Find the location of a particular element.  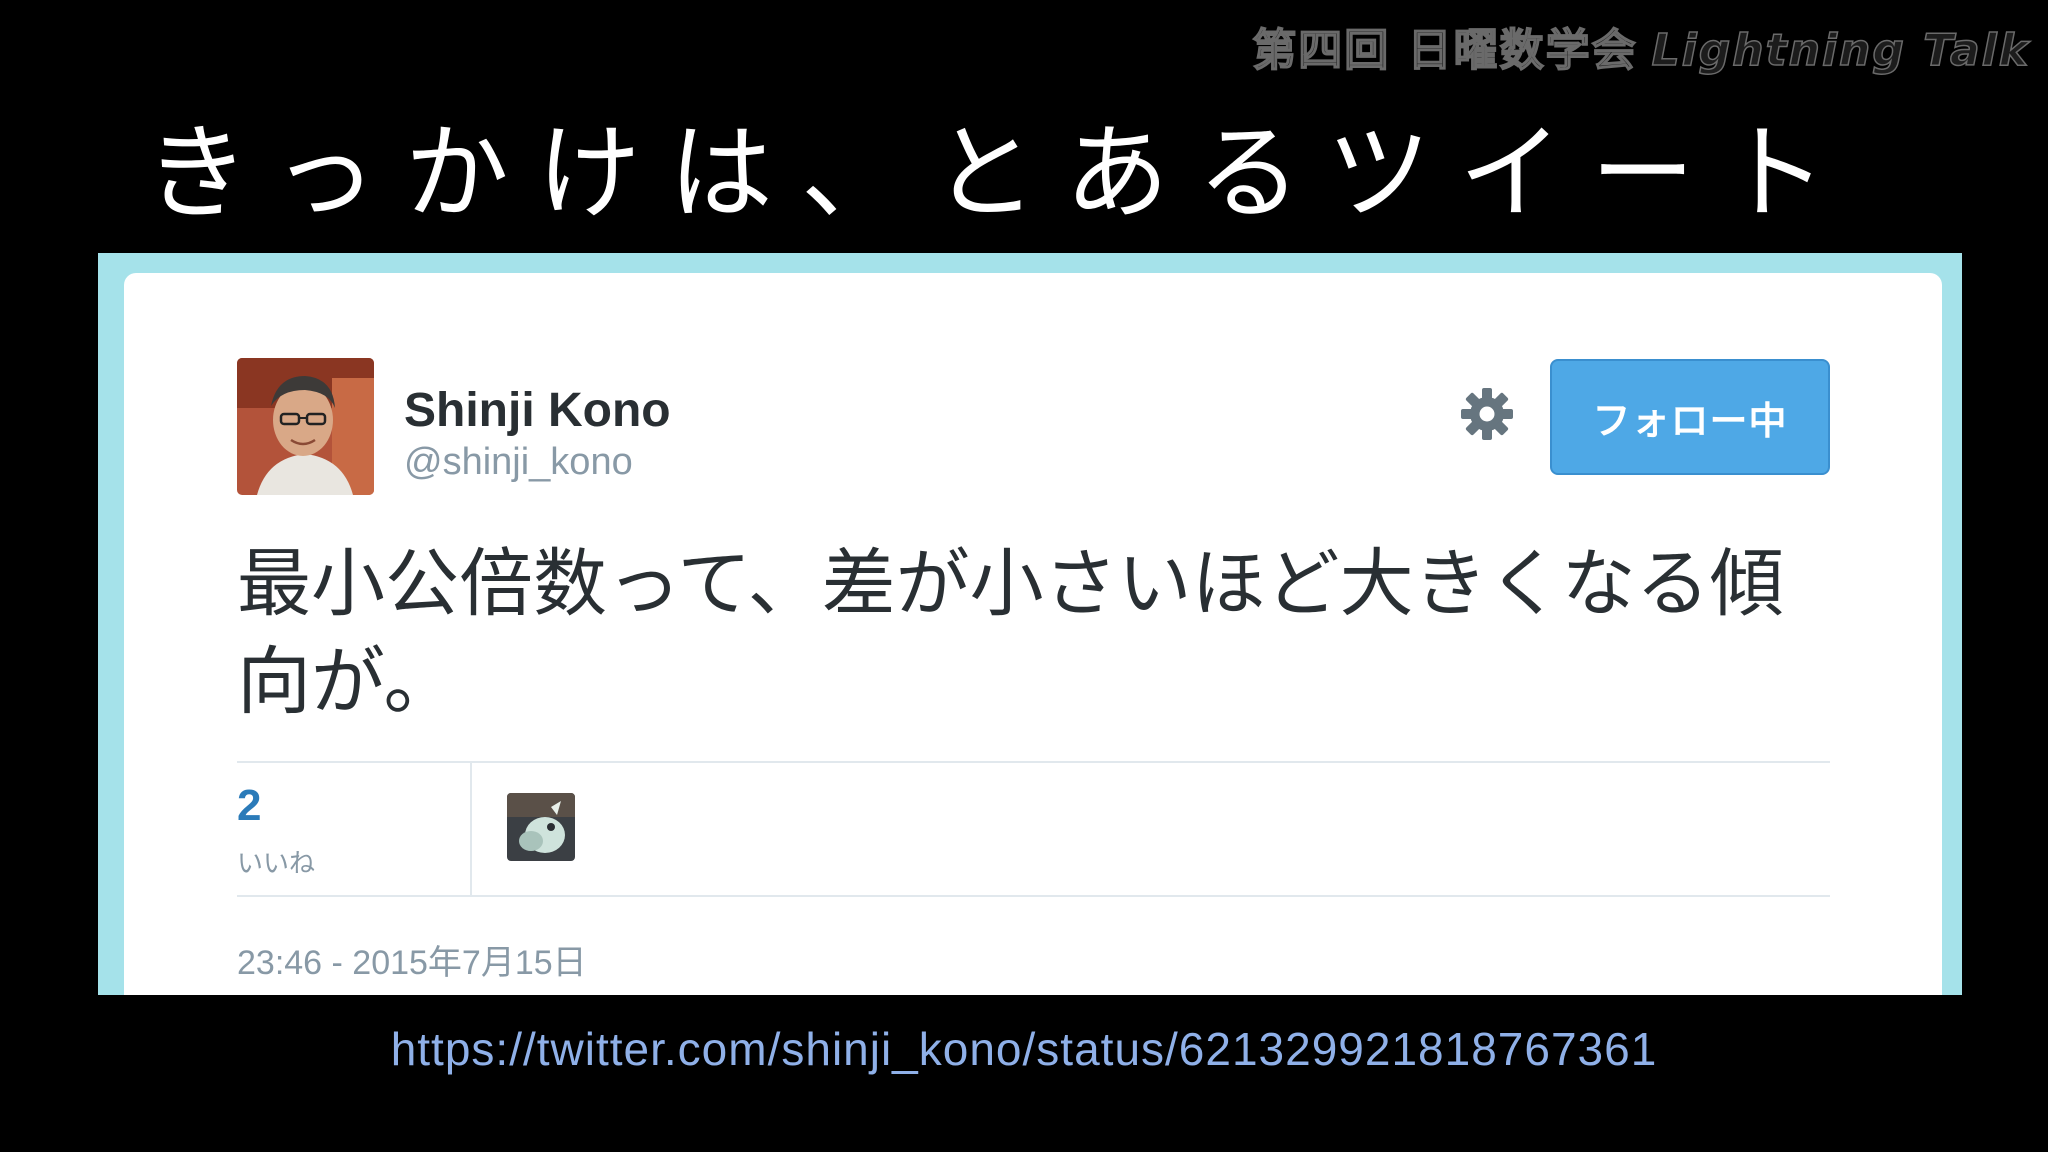

author-display-name: Shinji Kono is located at coordinates (537, 410).